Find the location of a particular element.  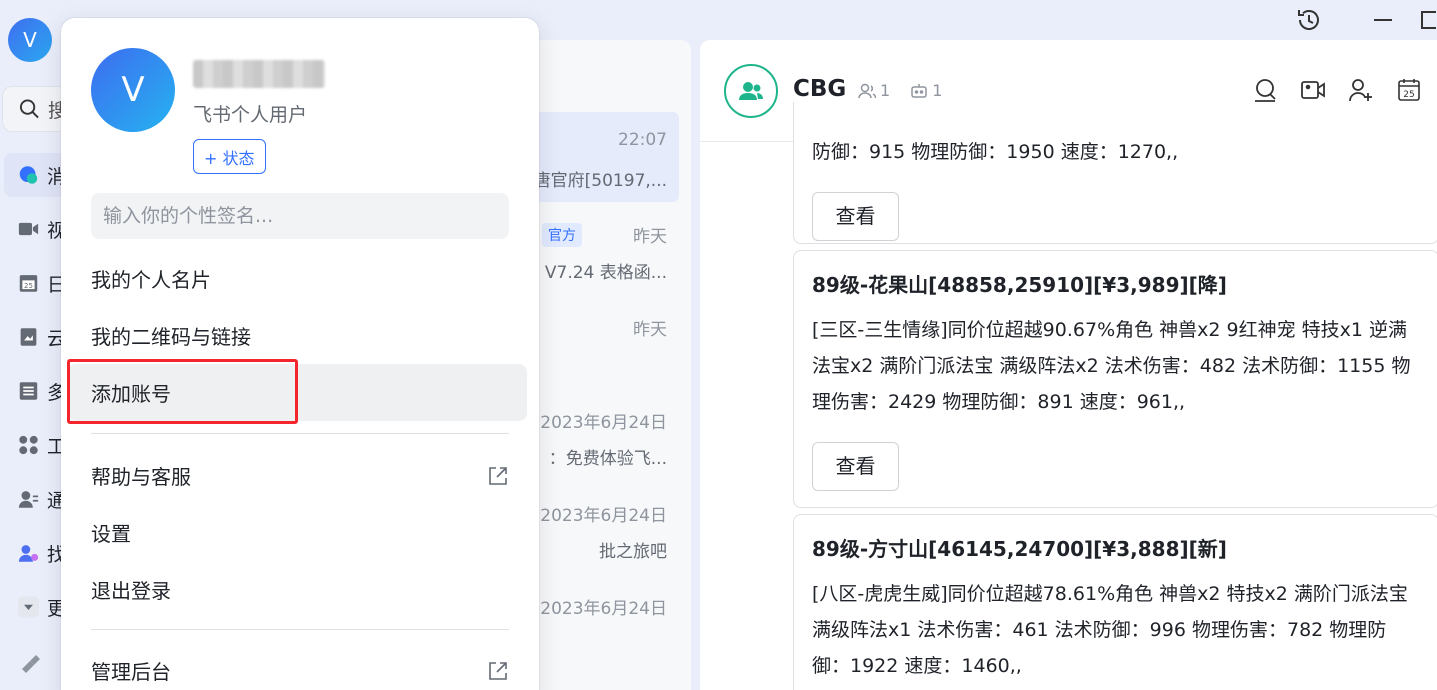

rail-item-more: 更 is located at coordinates (35, 607).